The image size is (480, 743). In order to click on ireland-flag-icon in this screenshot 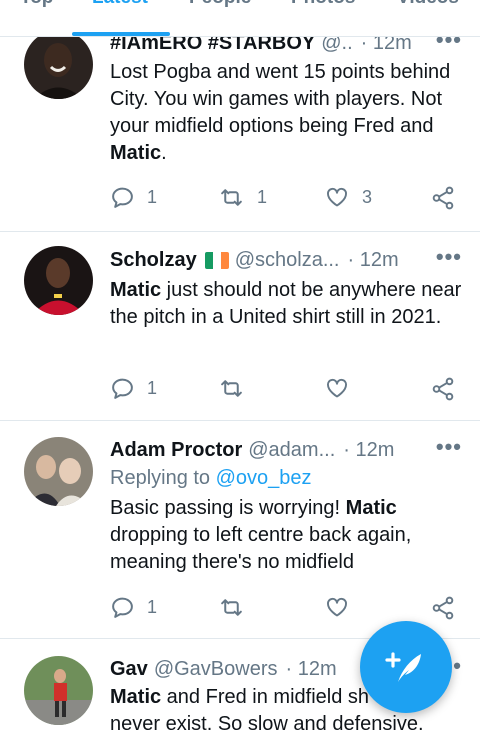, I will do `click(216, 260)`.